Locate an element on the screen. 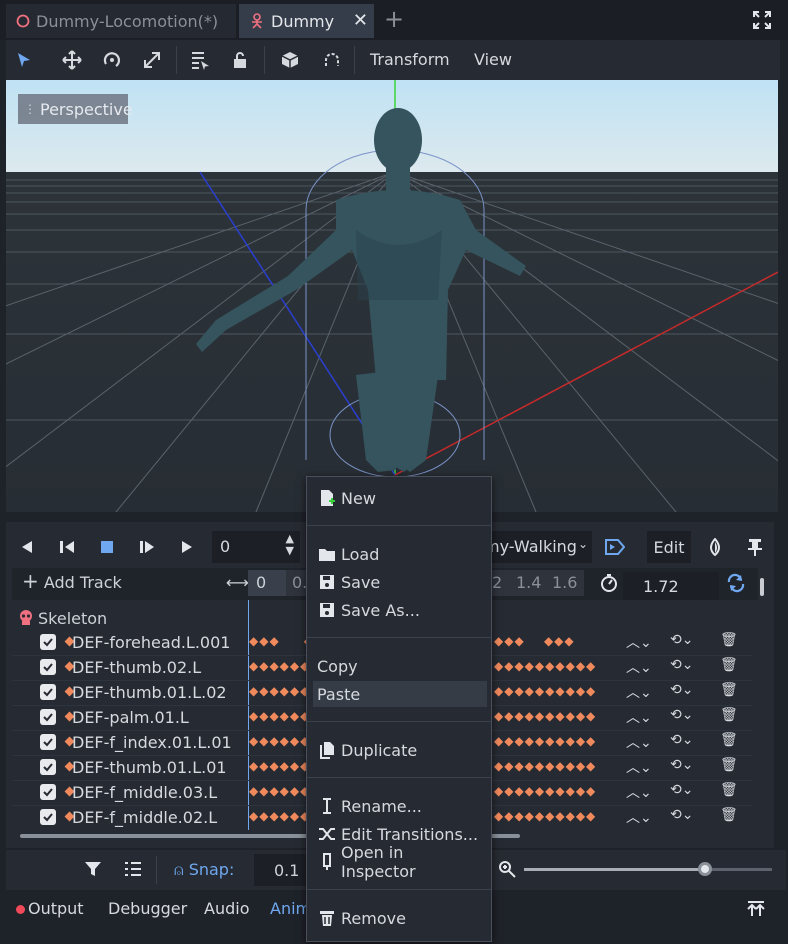  lock-icon is located at coordinates (240, 60).